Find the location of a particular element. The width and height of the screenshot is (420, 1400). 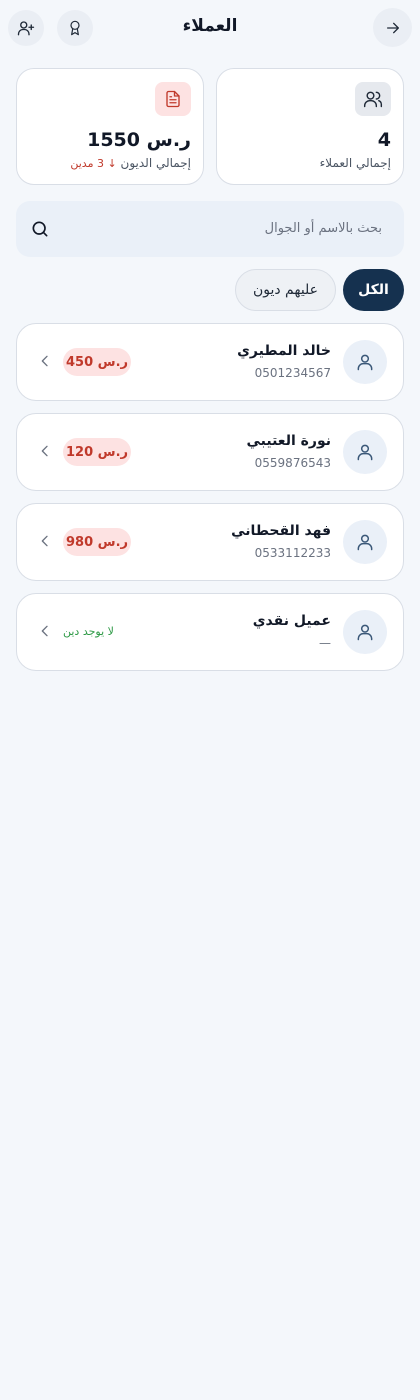

document-icon-box is located at coordinates (173, 99).